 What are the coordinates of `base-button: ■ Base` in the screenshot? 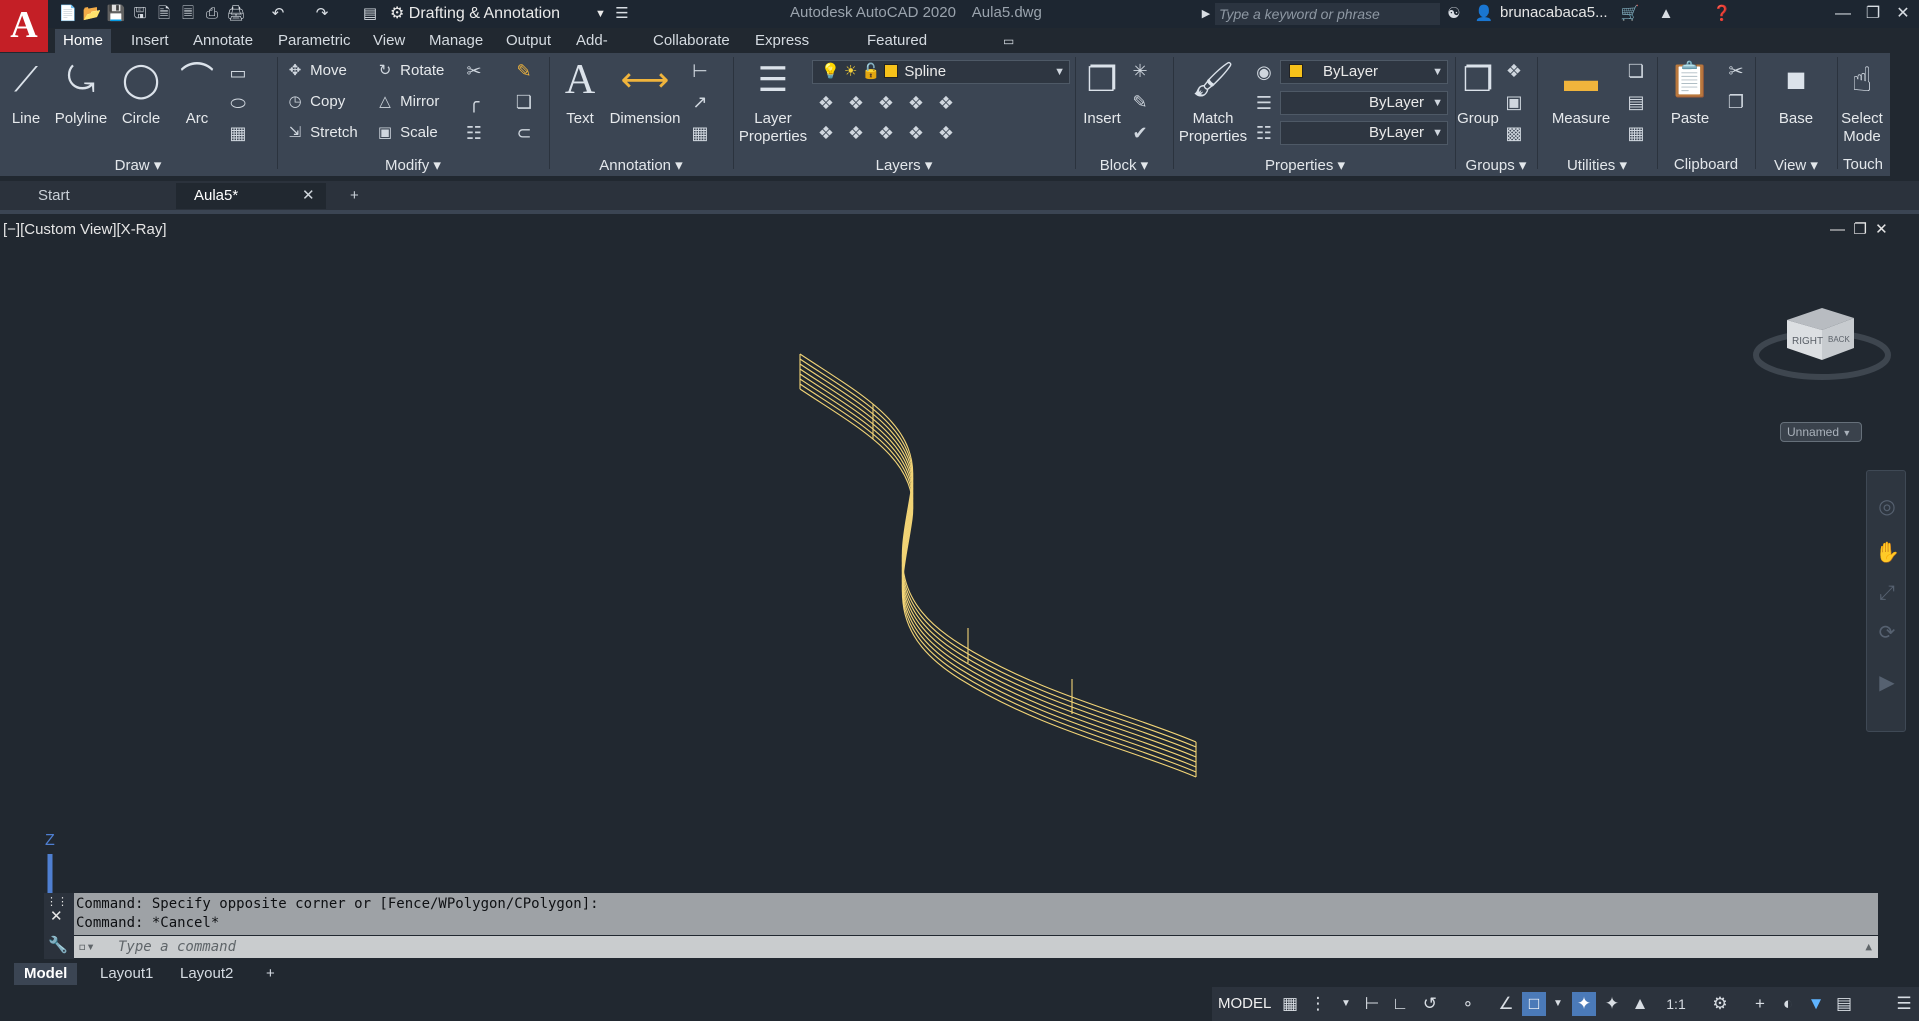 It's located at (1796, 93).